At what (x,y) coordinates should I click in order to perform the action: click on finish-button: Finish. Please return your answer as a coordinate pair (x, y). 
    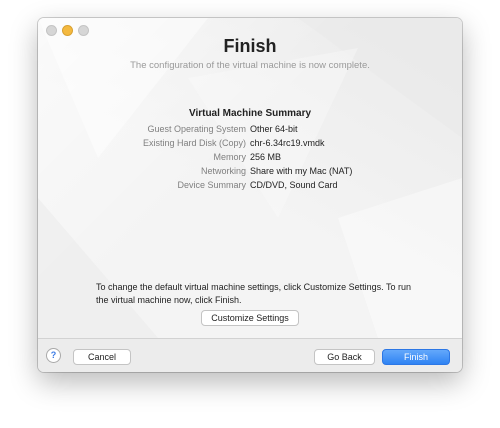
    Looking at the image, I should click on (416, 357).